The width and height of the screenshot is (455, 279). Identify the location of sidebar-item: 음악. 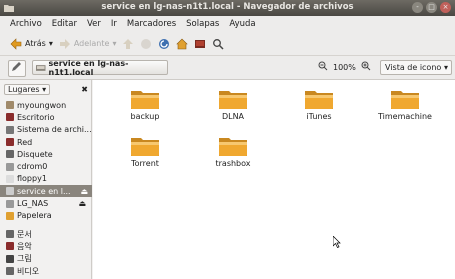
(48, 246).